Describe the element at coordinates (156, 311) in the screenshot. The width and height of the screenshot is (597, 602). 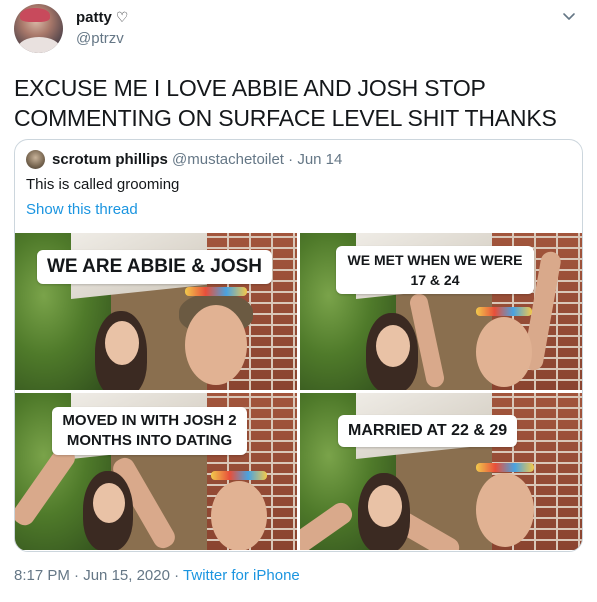
I see `media-image-1: WE ARE ABBIE & JOSH` at that location.